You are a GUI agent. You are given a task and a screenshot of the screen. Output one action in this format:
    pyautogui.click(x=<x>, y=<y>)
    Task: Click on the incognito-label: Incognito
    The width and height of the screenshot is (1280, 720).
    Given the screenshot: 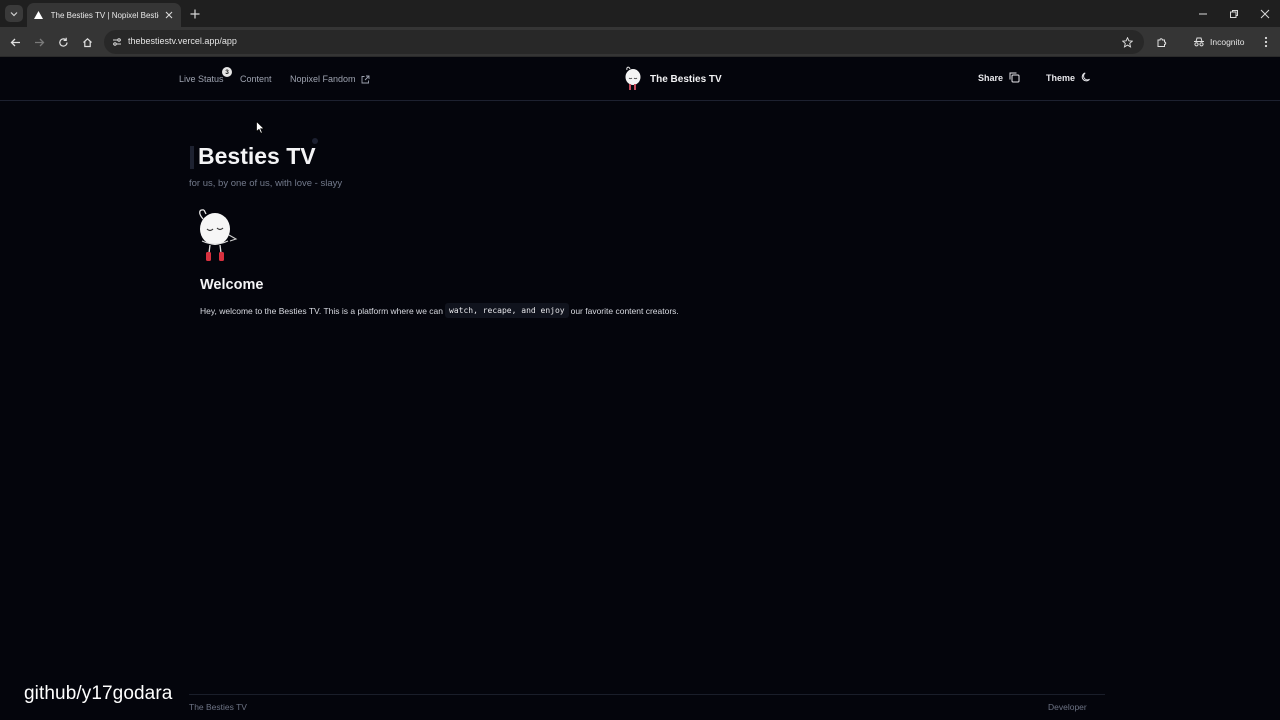 What is the action you would take?
    pyautogui.click(x=1227, y=42)
    